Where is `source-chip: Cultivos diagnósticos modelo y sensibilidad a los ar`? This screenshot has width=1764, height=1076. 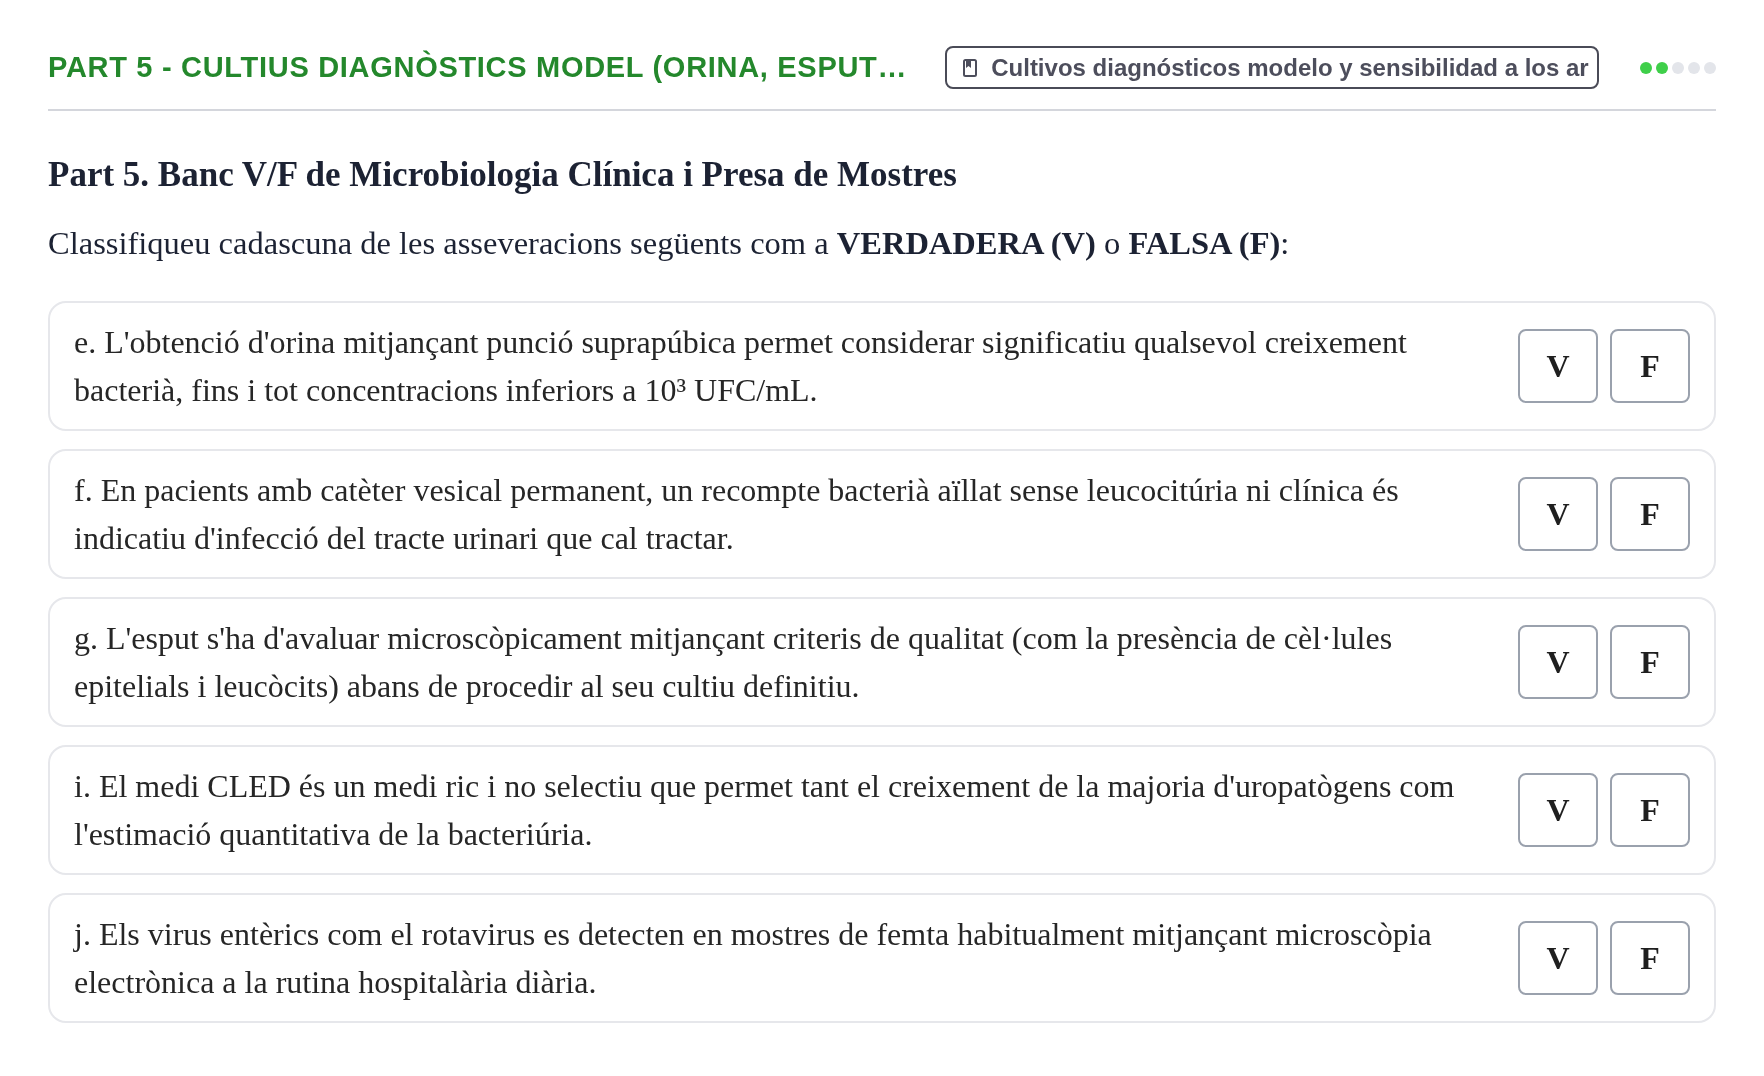 source-chip: Cultivos diagnósticos modelo y sensibilidad a los ar is located at coordinates (1272, 67).